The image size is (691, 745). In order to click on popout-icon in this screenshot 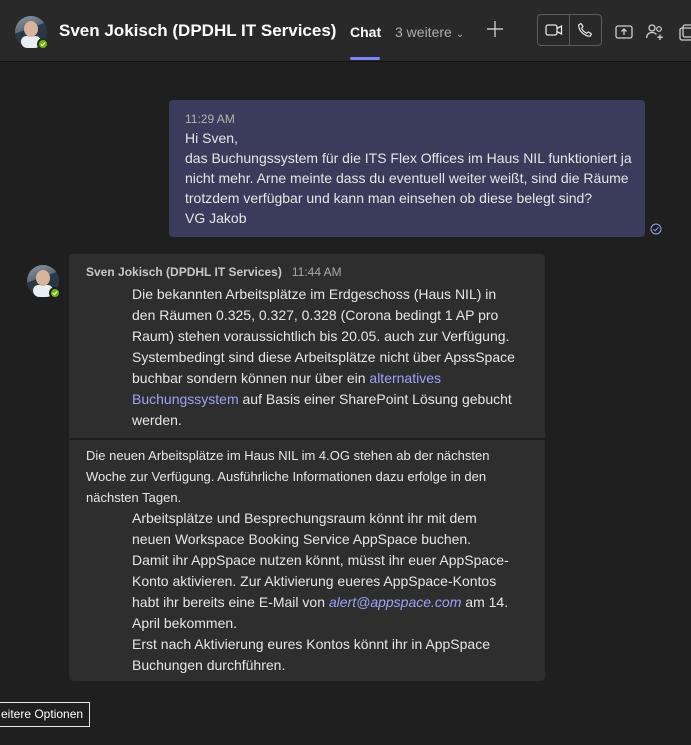, I will do `click(685, 32)`.